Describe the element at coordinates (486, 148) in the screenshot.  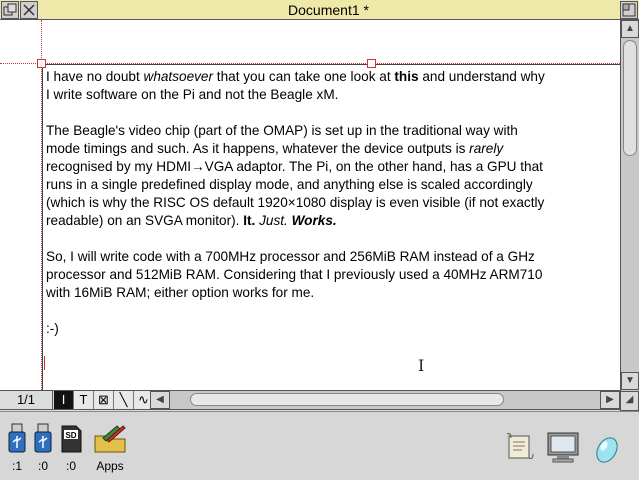
I see `text-run: rarely` at that location.